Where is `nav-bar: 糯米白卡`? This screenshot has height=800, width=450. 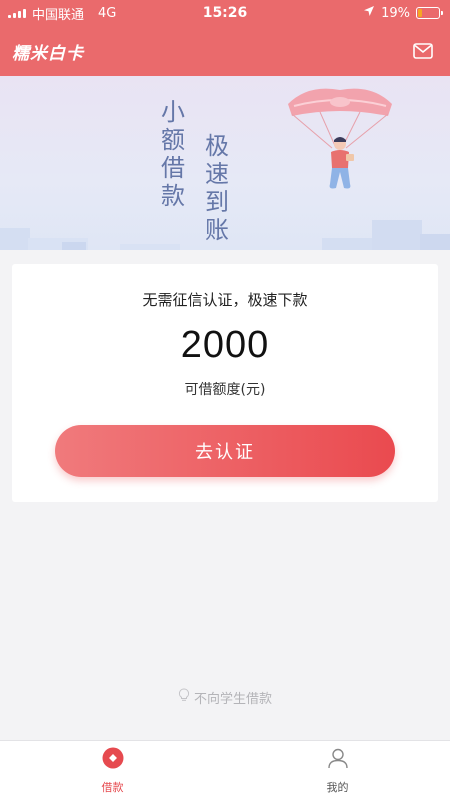 nav-bar: 糯米白卡 is located at coordinates (225, 51).